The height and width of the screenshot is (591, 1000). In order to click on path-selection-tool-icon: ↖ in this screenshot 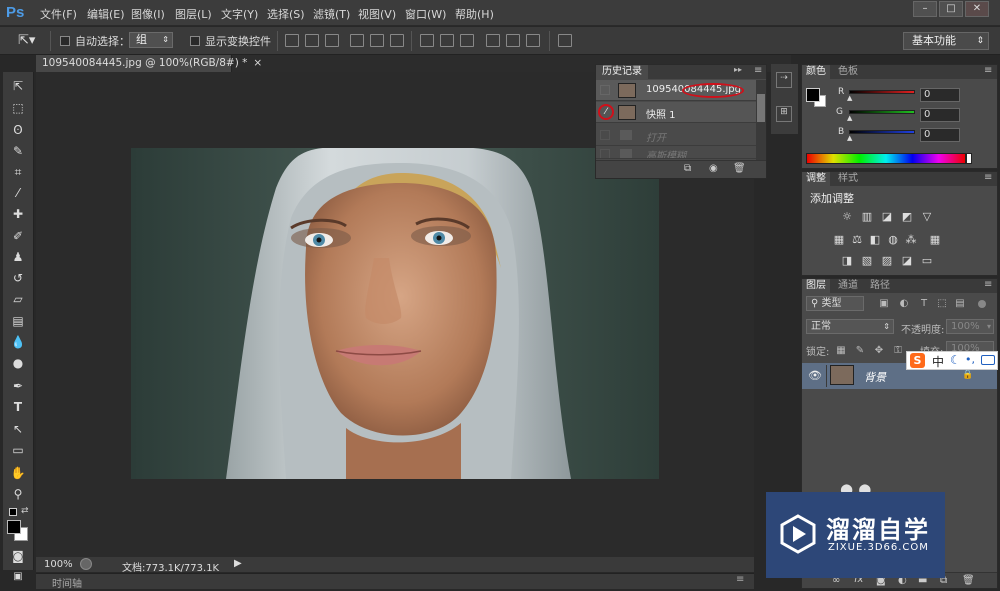, I will do `click(18, 429)`.